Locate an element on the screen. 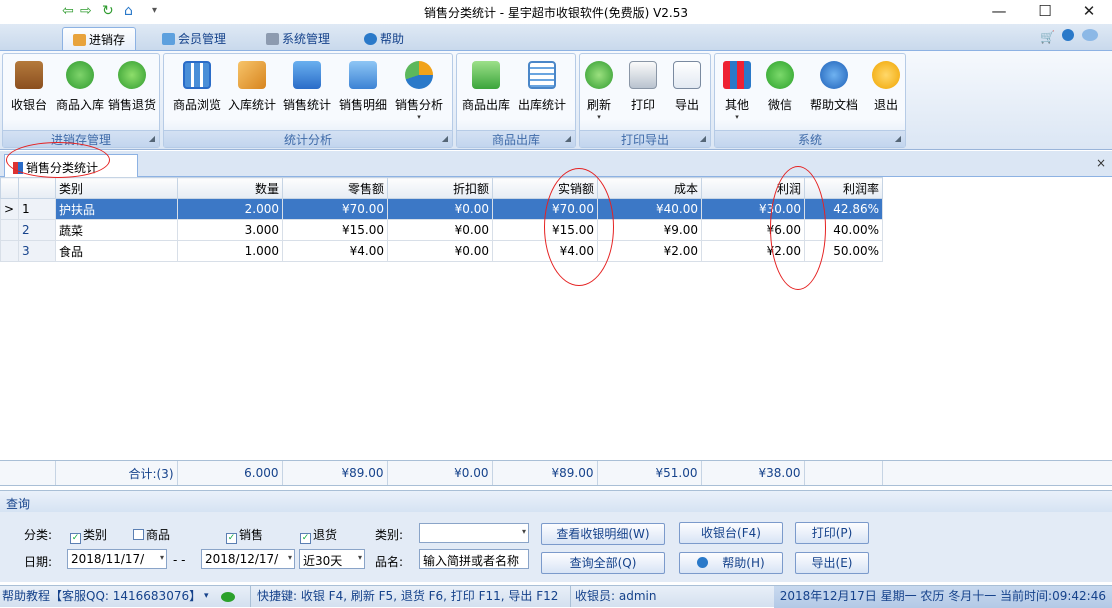 This screenshot has height=608, width=1112. type-label: 类别: is located at coordinates (389, 535).